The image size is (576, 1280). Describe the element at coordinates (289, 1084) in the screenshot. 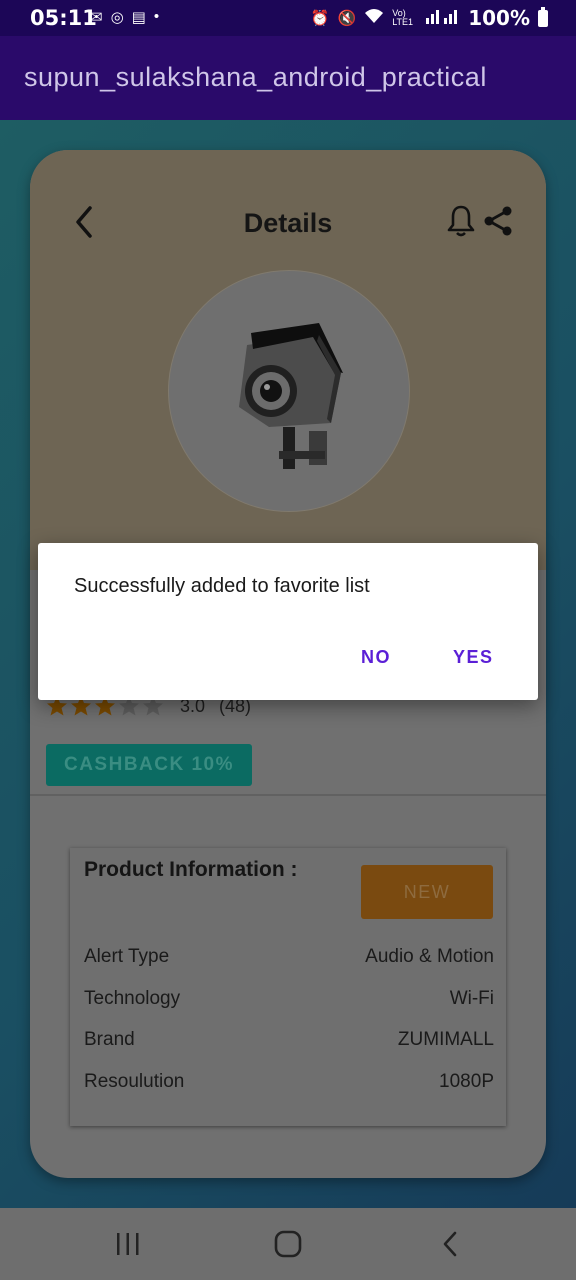

I see `info-row-resolution: Resoulution 1080P` at that location.